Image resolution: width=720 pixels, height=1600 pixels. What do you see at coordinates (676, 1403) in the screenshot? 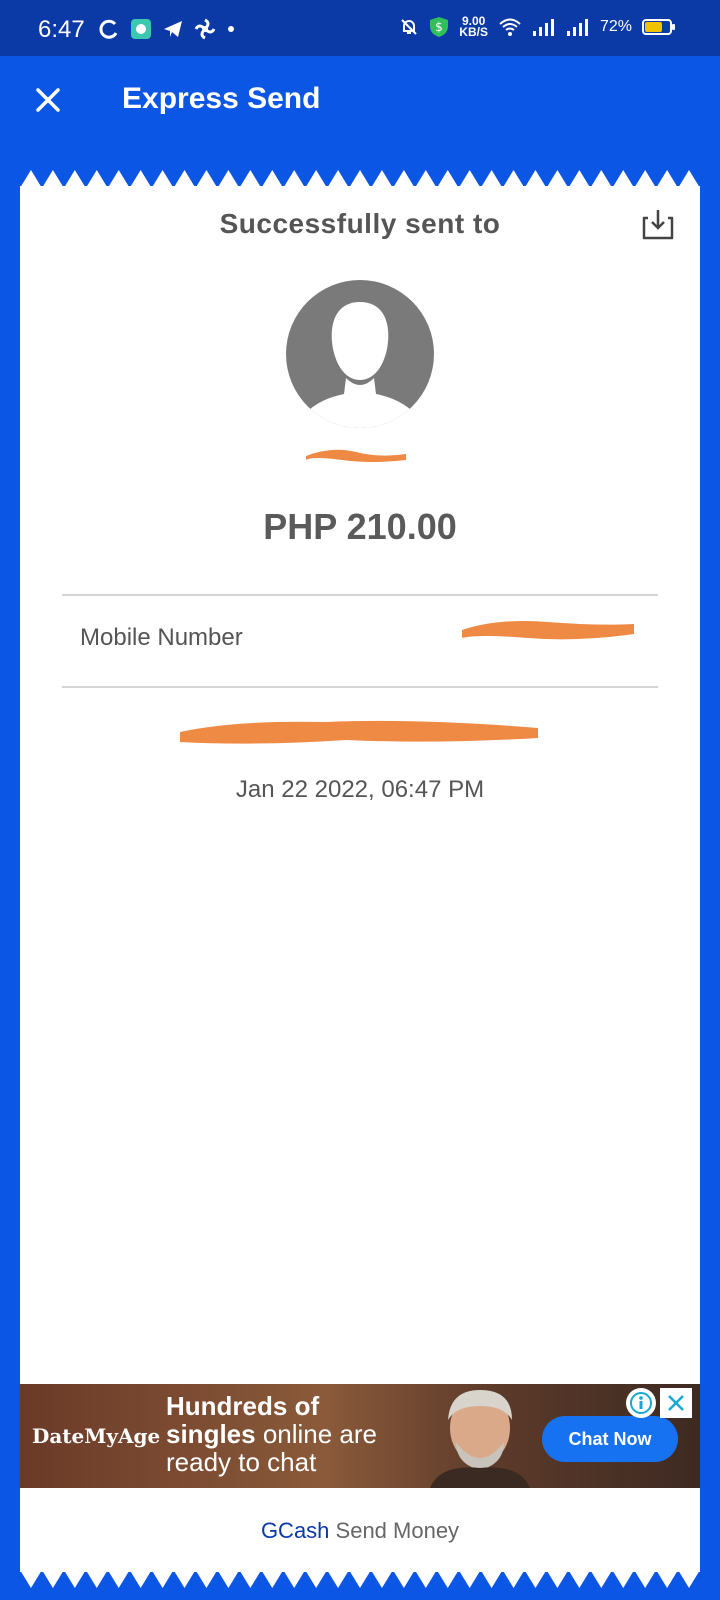
I see `ad-close-icon` at bounding box center [676, 1403].